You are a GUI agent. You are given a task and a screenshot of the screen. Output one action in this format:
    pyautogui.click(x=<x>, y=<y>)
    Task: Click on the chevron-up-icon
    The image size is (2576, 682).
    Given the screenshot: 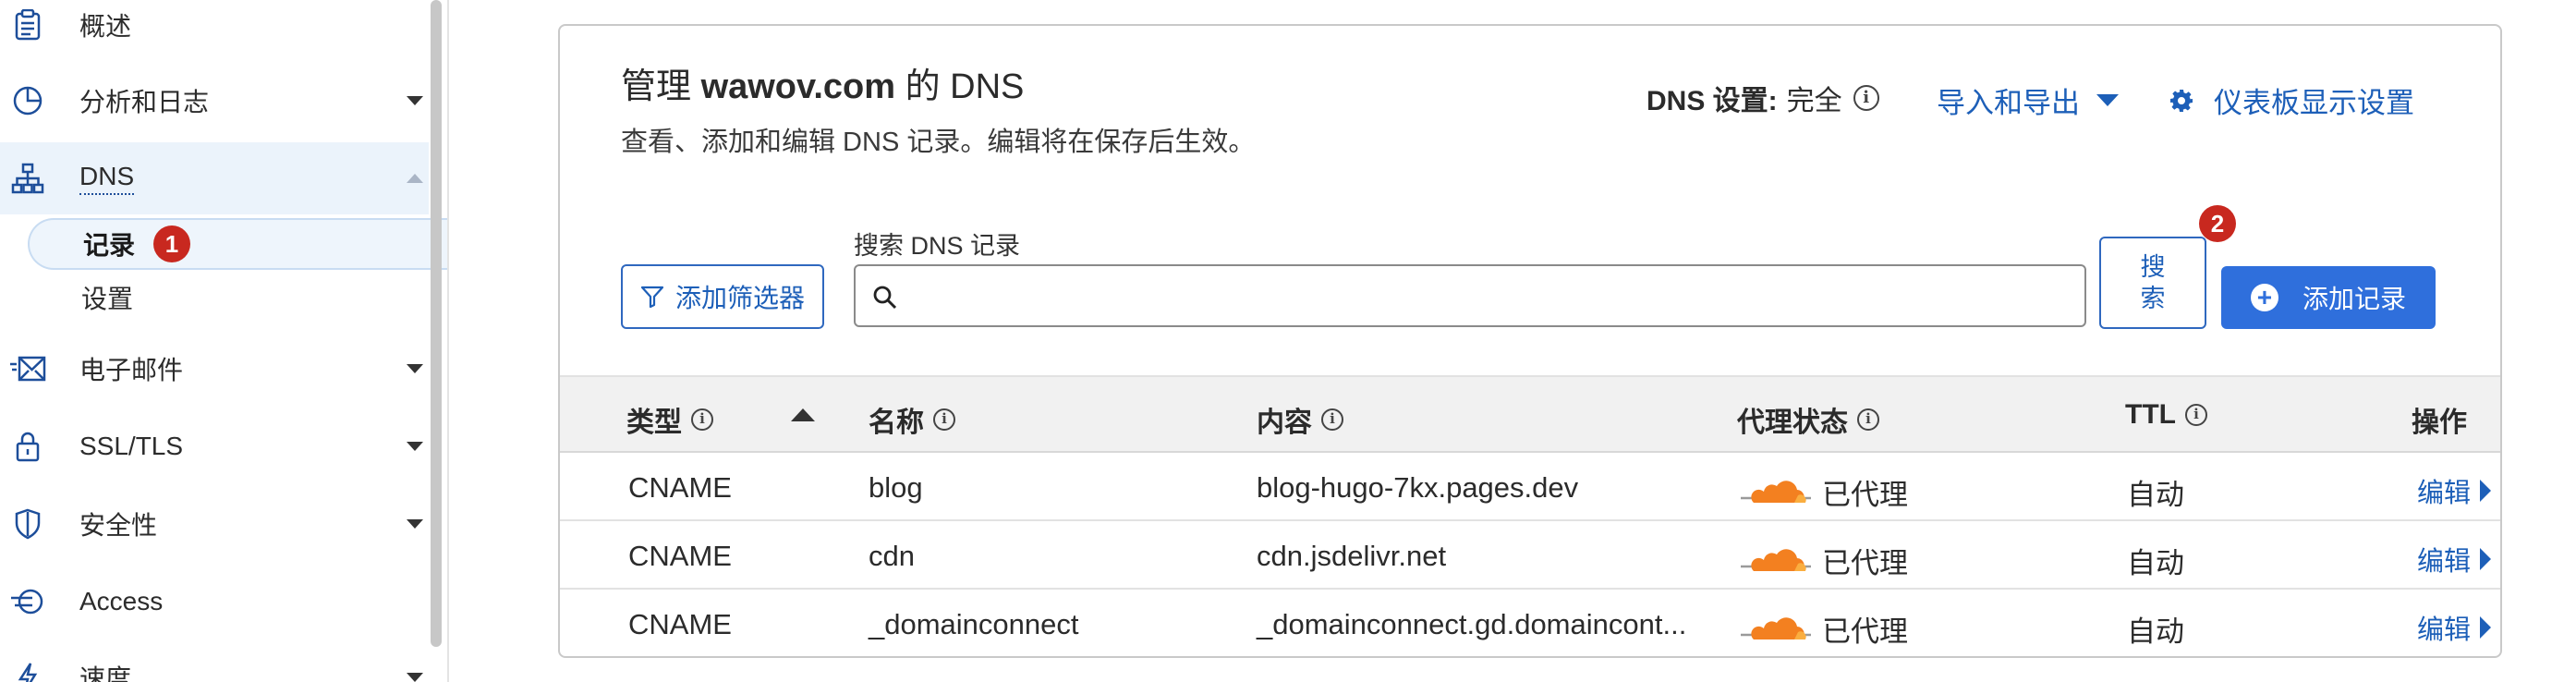 What is the action you would take?
    pyautogui.click(x=415, y=178)
    